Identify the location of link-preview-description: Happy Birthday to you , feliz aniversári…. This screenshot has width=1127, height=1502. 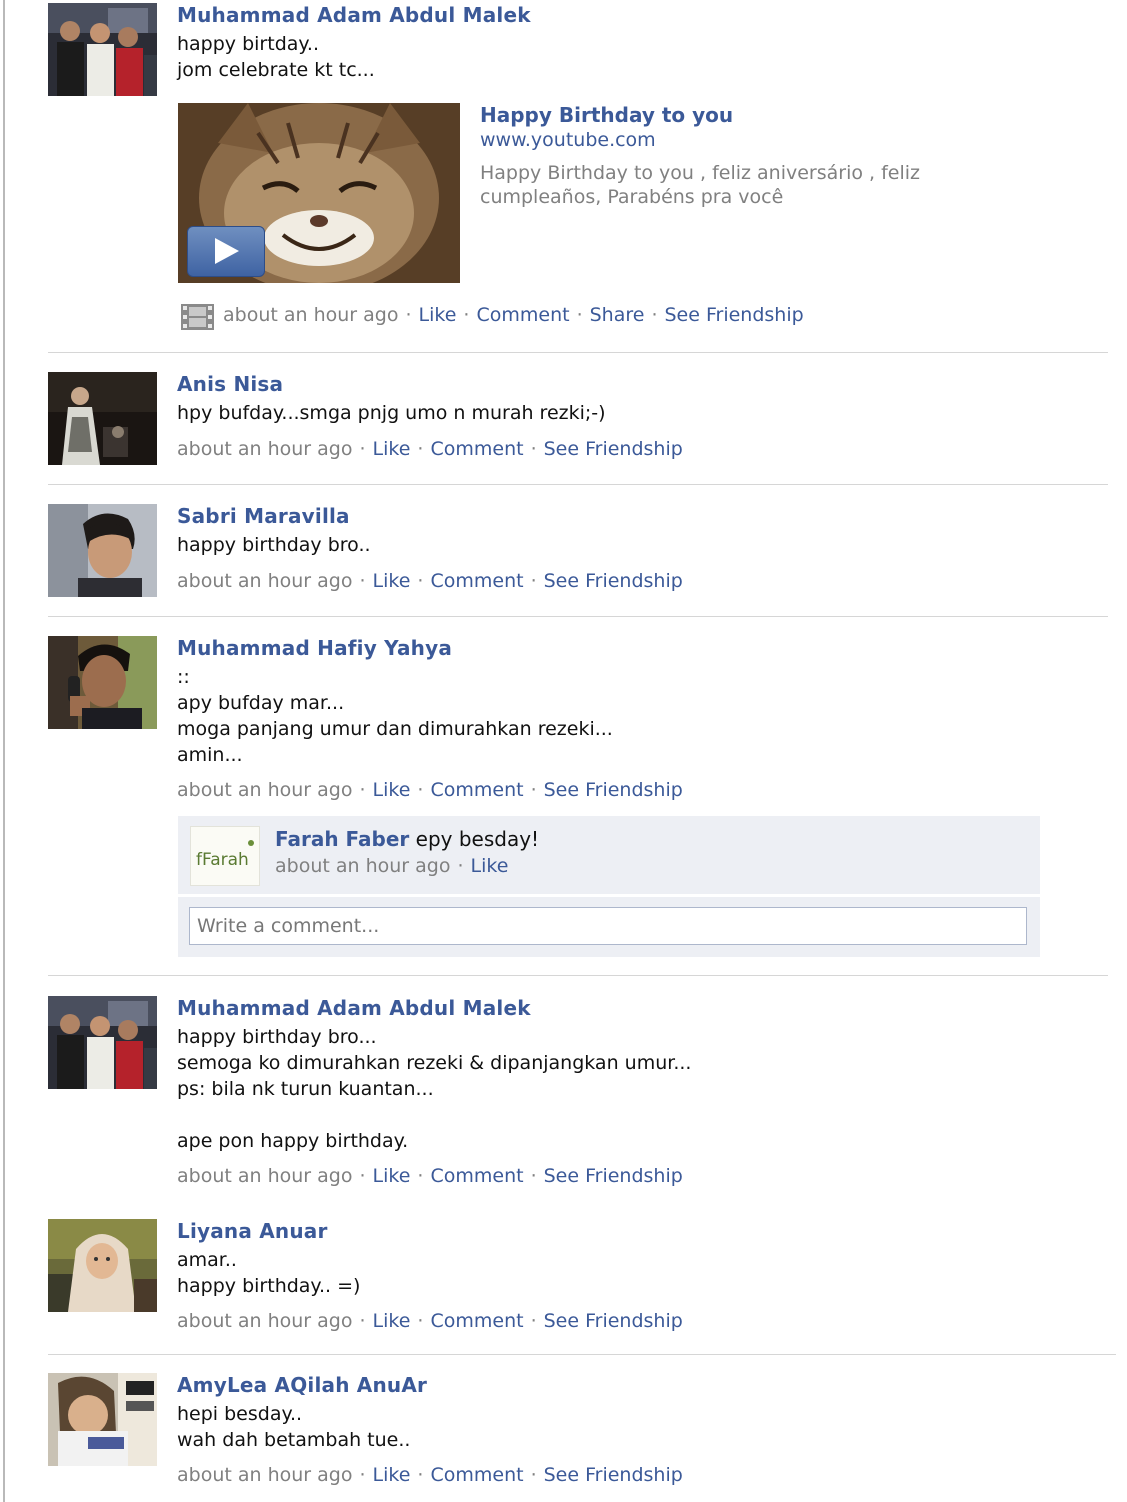
(700, 173).